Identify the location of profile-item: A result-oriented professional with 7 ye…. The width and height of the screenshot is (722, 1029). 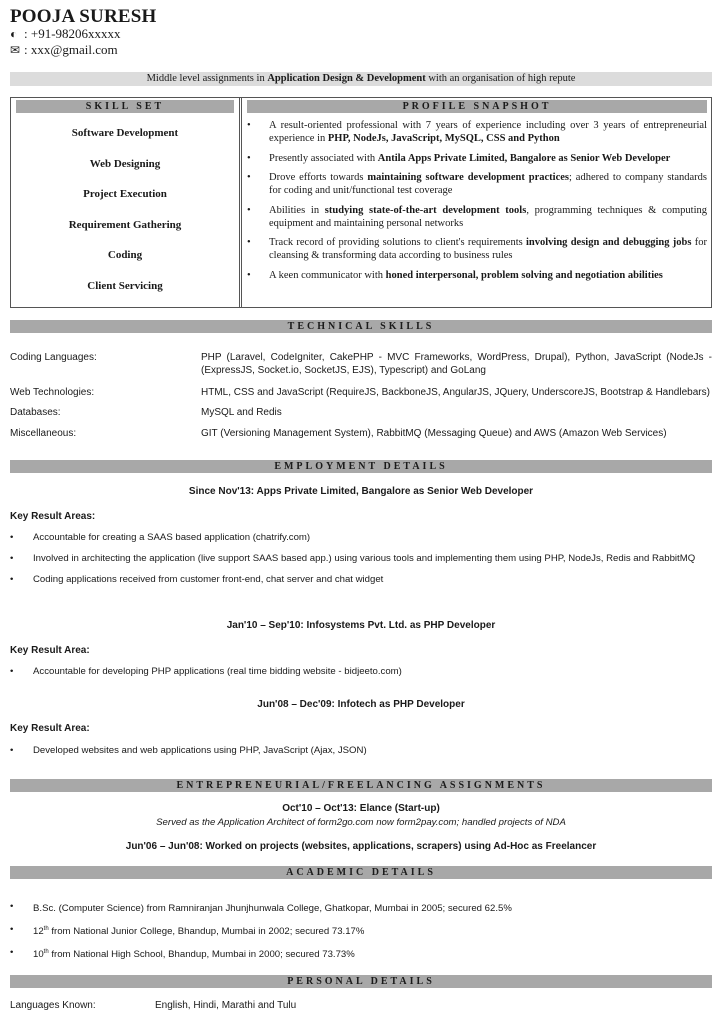
(477, 132).